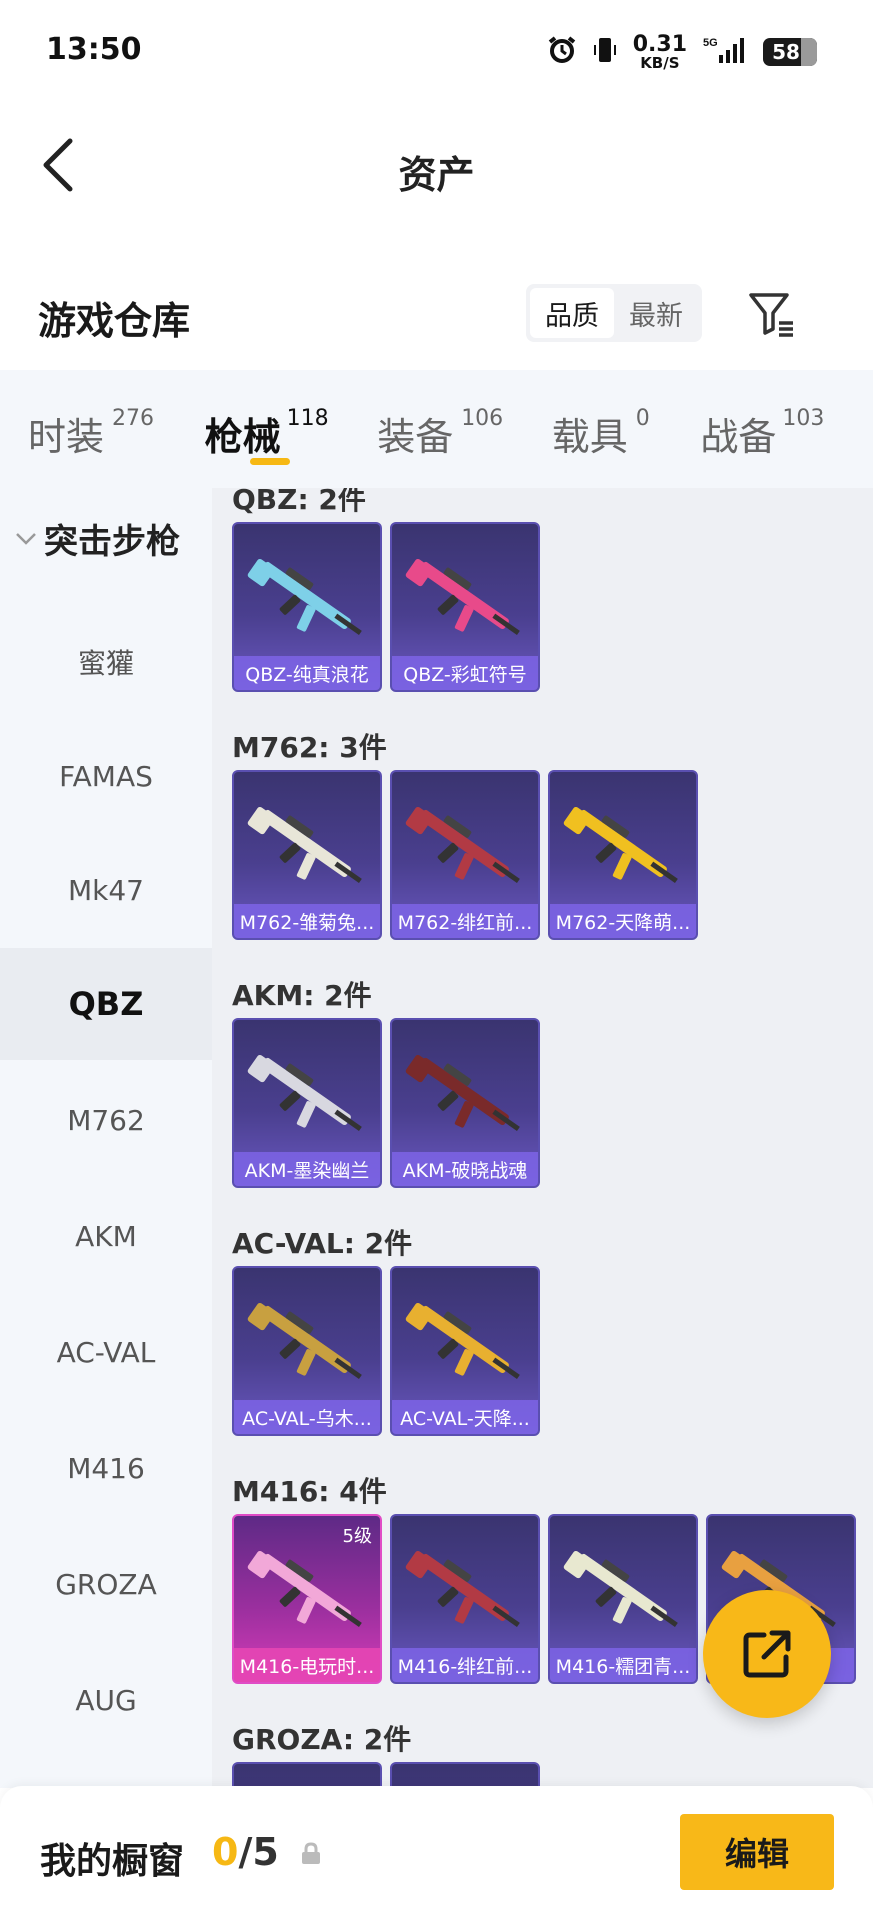  What do you see at coordinates (436, 320) in the screenshot?
I see `warehouse-row: 游戏仓库 品质 最新` at bounding box center [436, 320].